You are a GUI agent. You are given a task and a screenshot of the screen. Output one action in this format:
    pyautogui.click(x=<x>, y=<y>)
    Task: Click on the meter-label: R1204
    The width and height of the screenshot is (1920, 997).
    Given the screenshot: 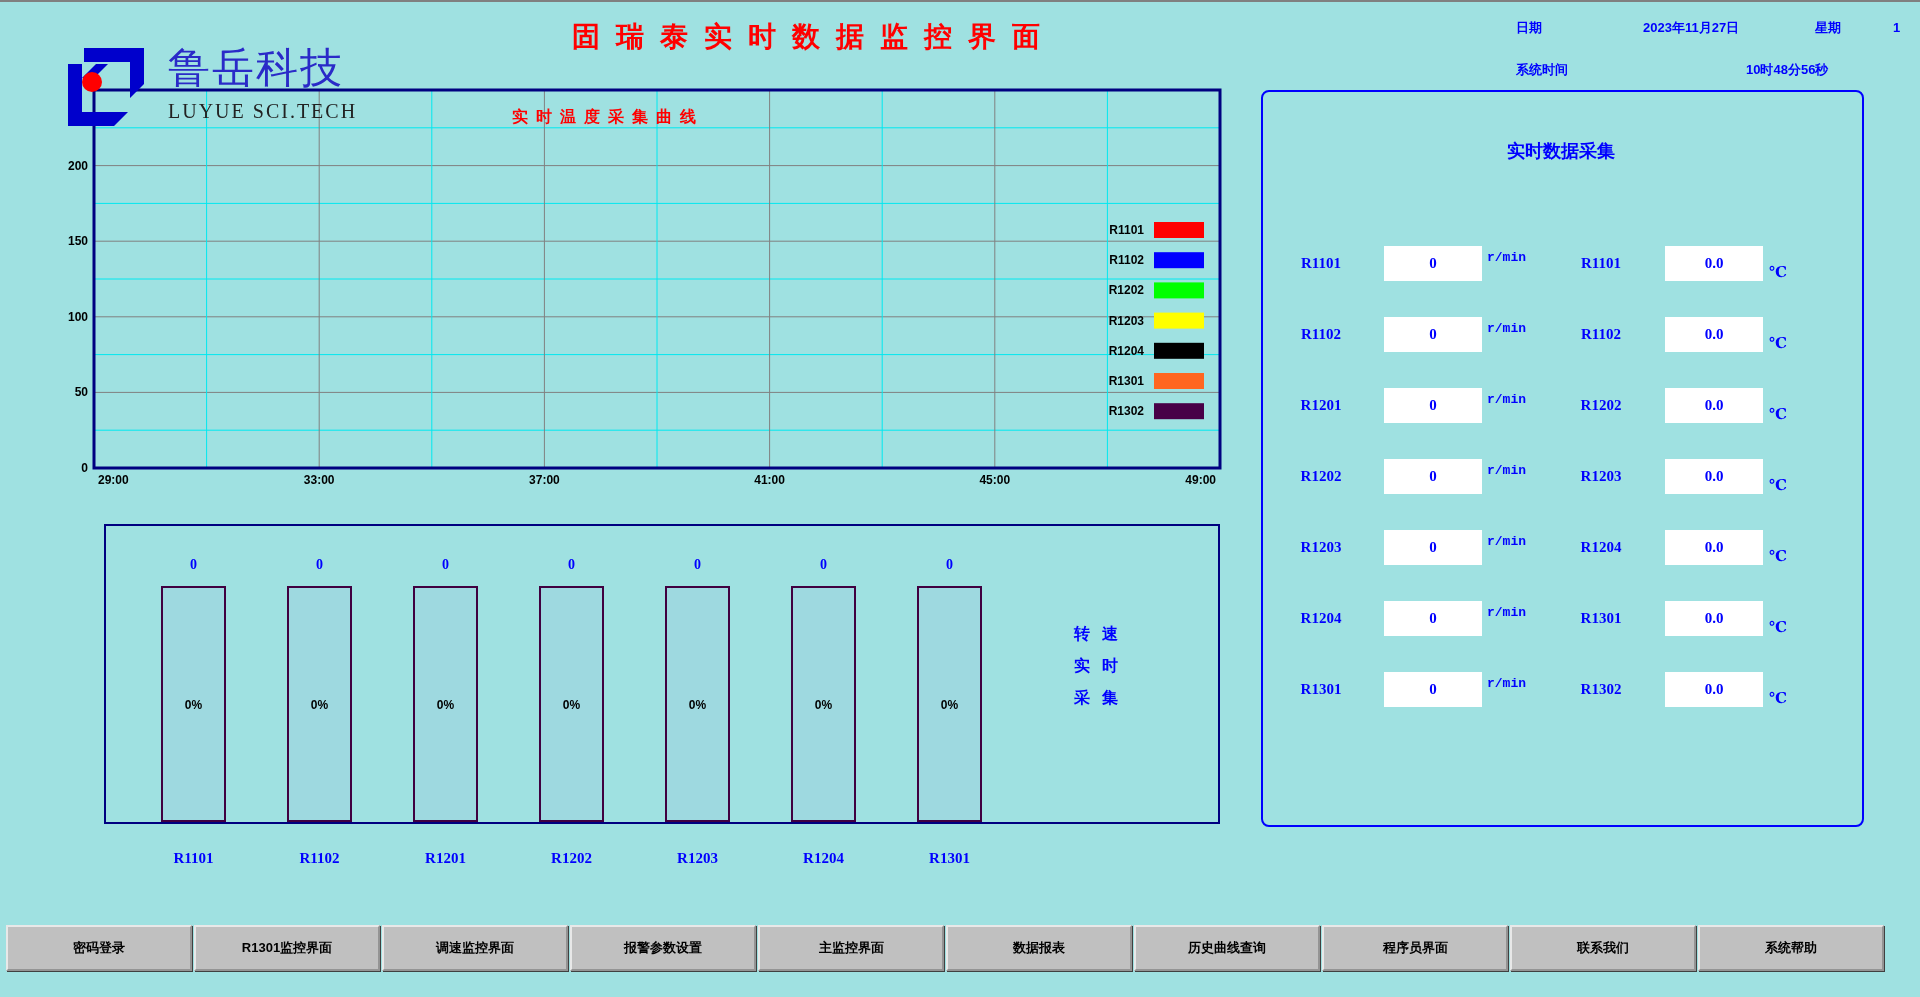 What is the action you would take?
    pyautogui.click(x=823, y=858)
    